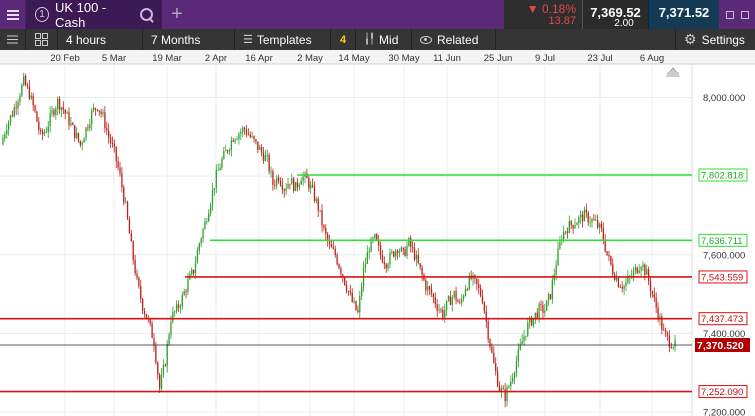 The image size is (755, 416). Describe the element at coordinates (283, 39) in the screenshot. I see `templates-button: ☰ Templates` at that location.